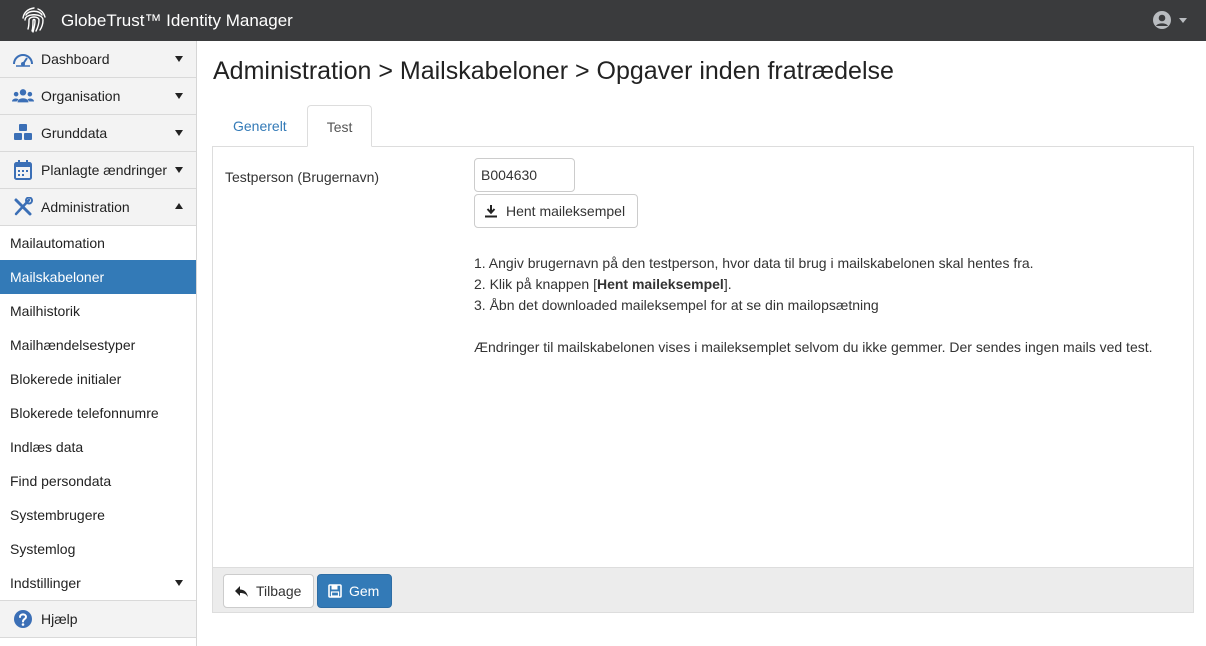 The image size is (1206, 646). I want to click on sidebar-item-label: Administration, so click(85, 207).